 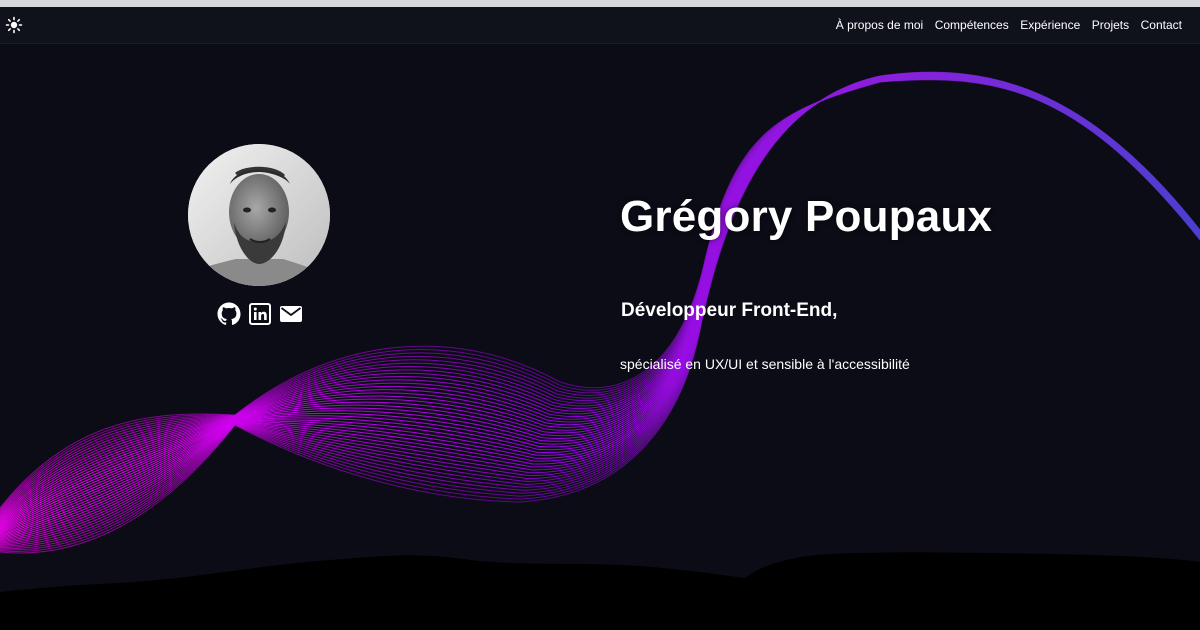 What do you see at coordinates (600, 3) in the screenshot?
I see `top-border` at bounding box center [600, 3].